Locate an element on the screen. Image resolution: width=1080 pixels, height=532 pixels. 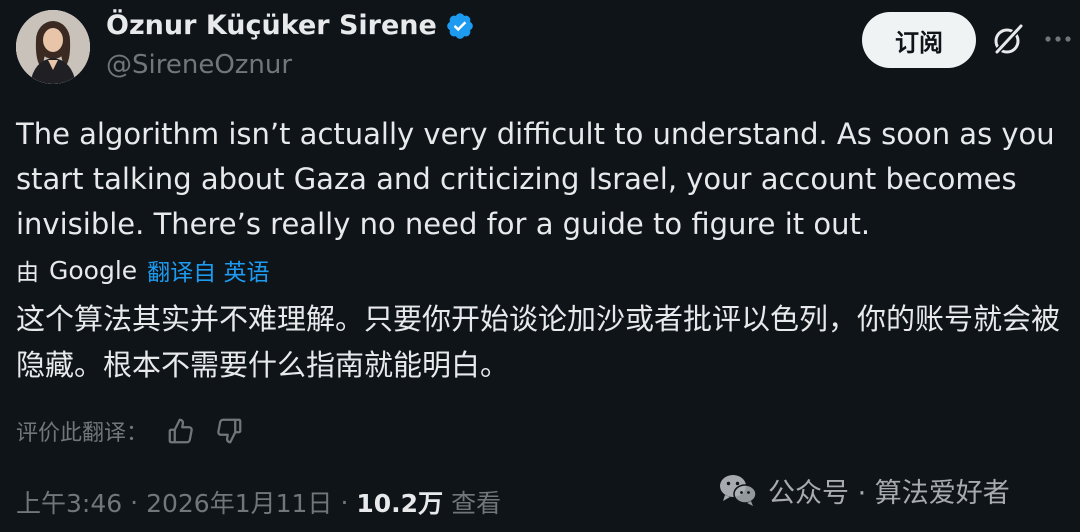
thumbs-down-icon is located at coordinates (229, 431).